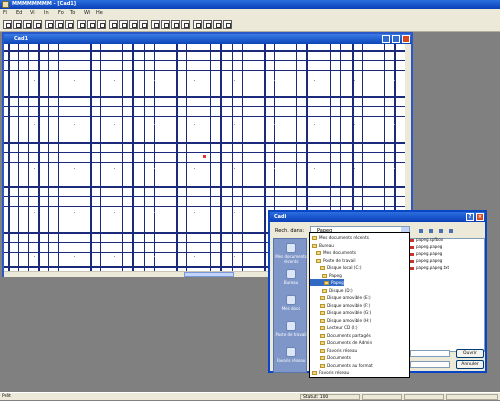  What do you see at coordinates (185, 24) in the screenshot?
I see `bold-icon` at bounding box center [185, 24].